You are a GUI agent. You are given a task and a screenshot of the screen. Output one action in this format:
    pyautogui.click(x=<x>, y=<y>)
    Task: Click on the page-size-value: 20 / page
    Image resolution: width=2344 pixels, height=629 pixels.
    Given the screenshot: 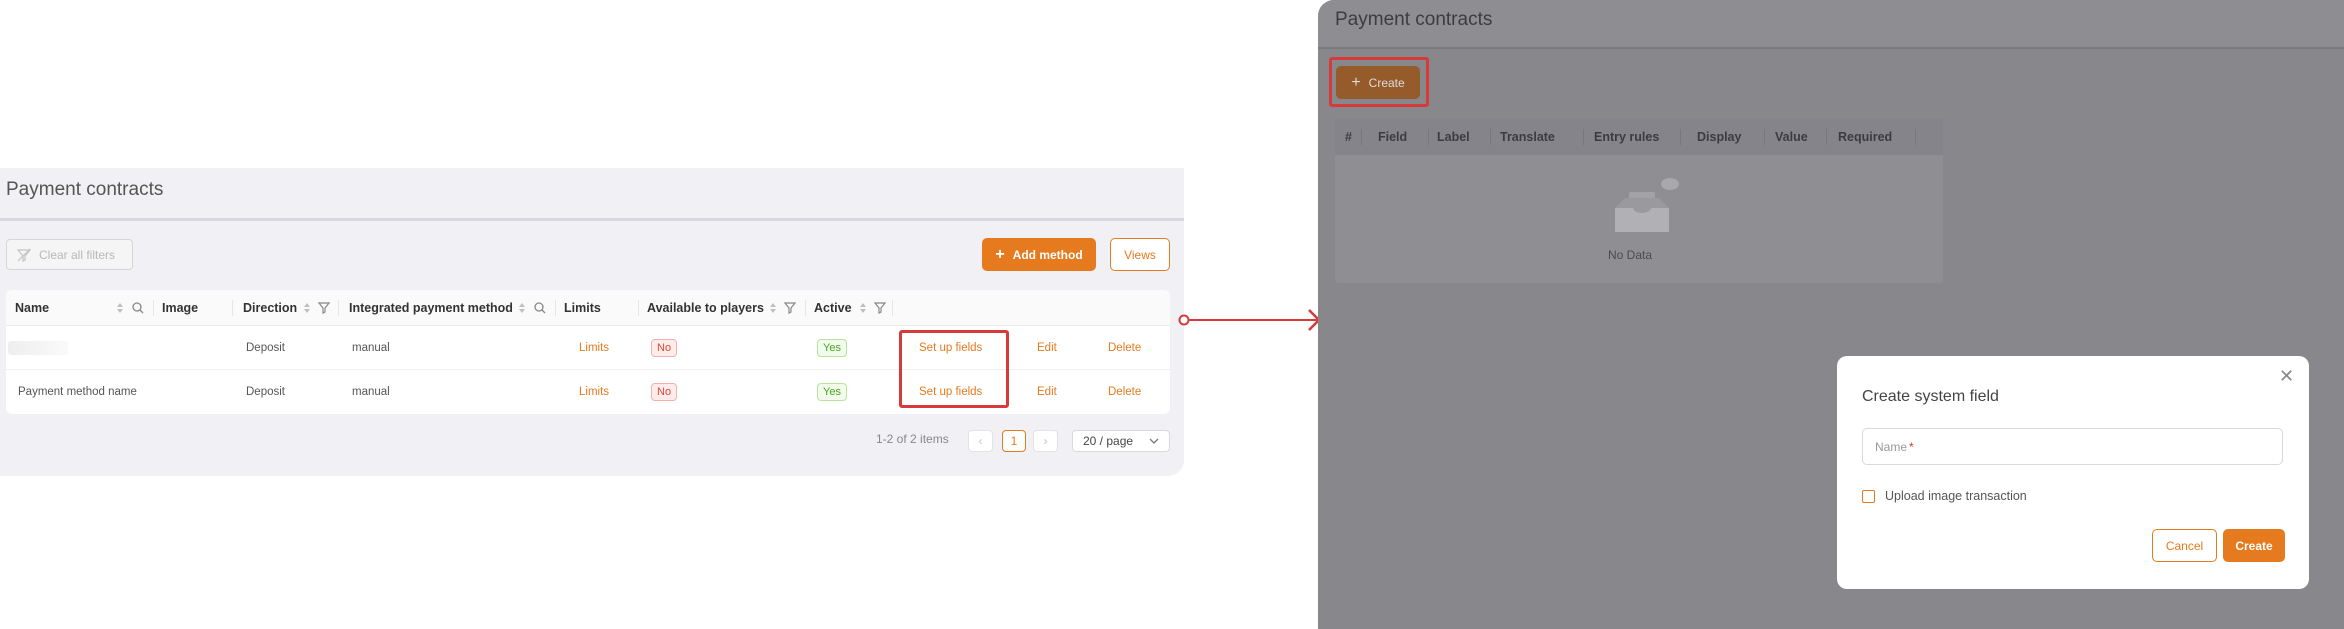 What is the action you would take?
    pyautogui.click(x=1108, y=441)
    